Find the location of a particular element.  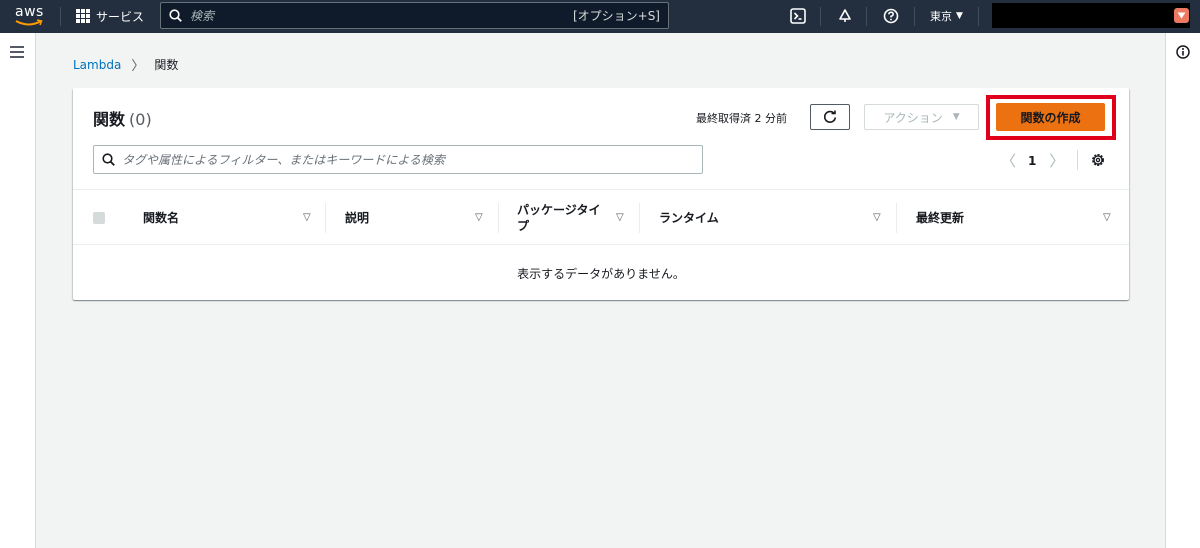

pagination: 〈 1 〉 is located at coordinates (1032, 160).